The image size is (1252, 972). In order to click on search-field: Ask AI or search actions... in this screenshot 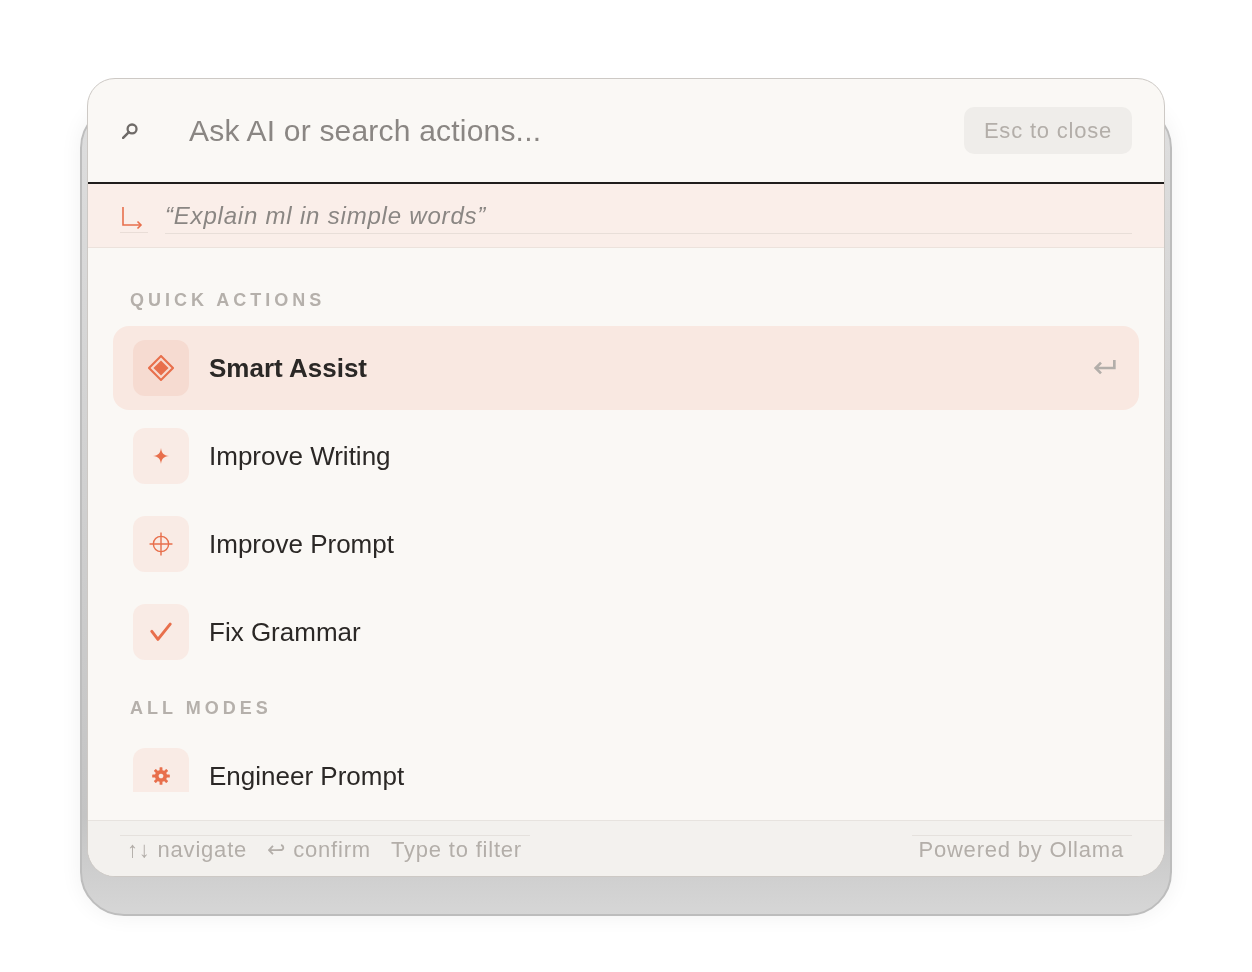, I will do `click(576, 130)`.